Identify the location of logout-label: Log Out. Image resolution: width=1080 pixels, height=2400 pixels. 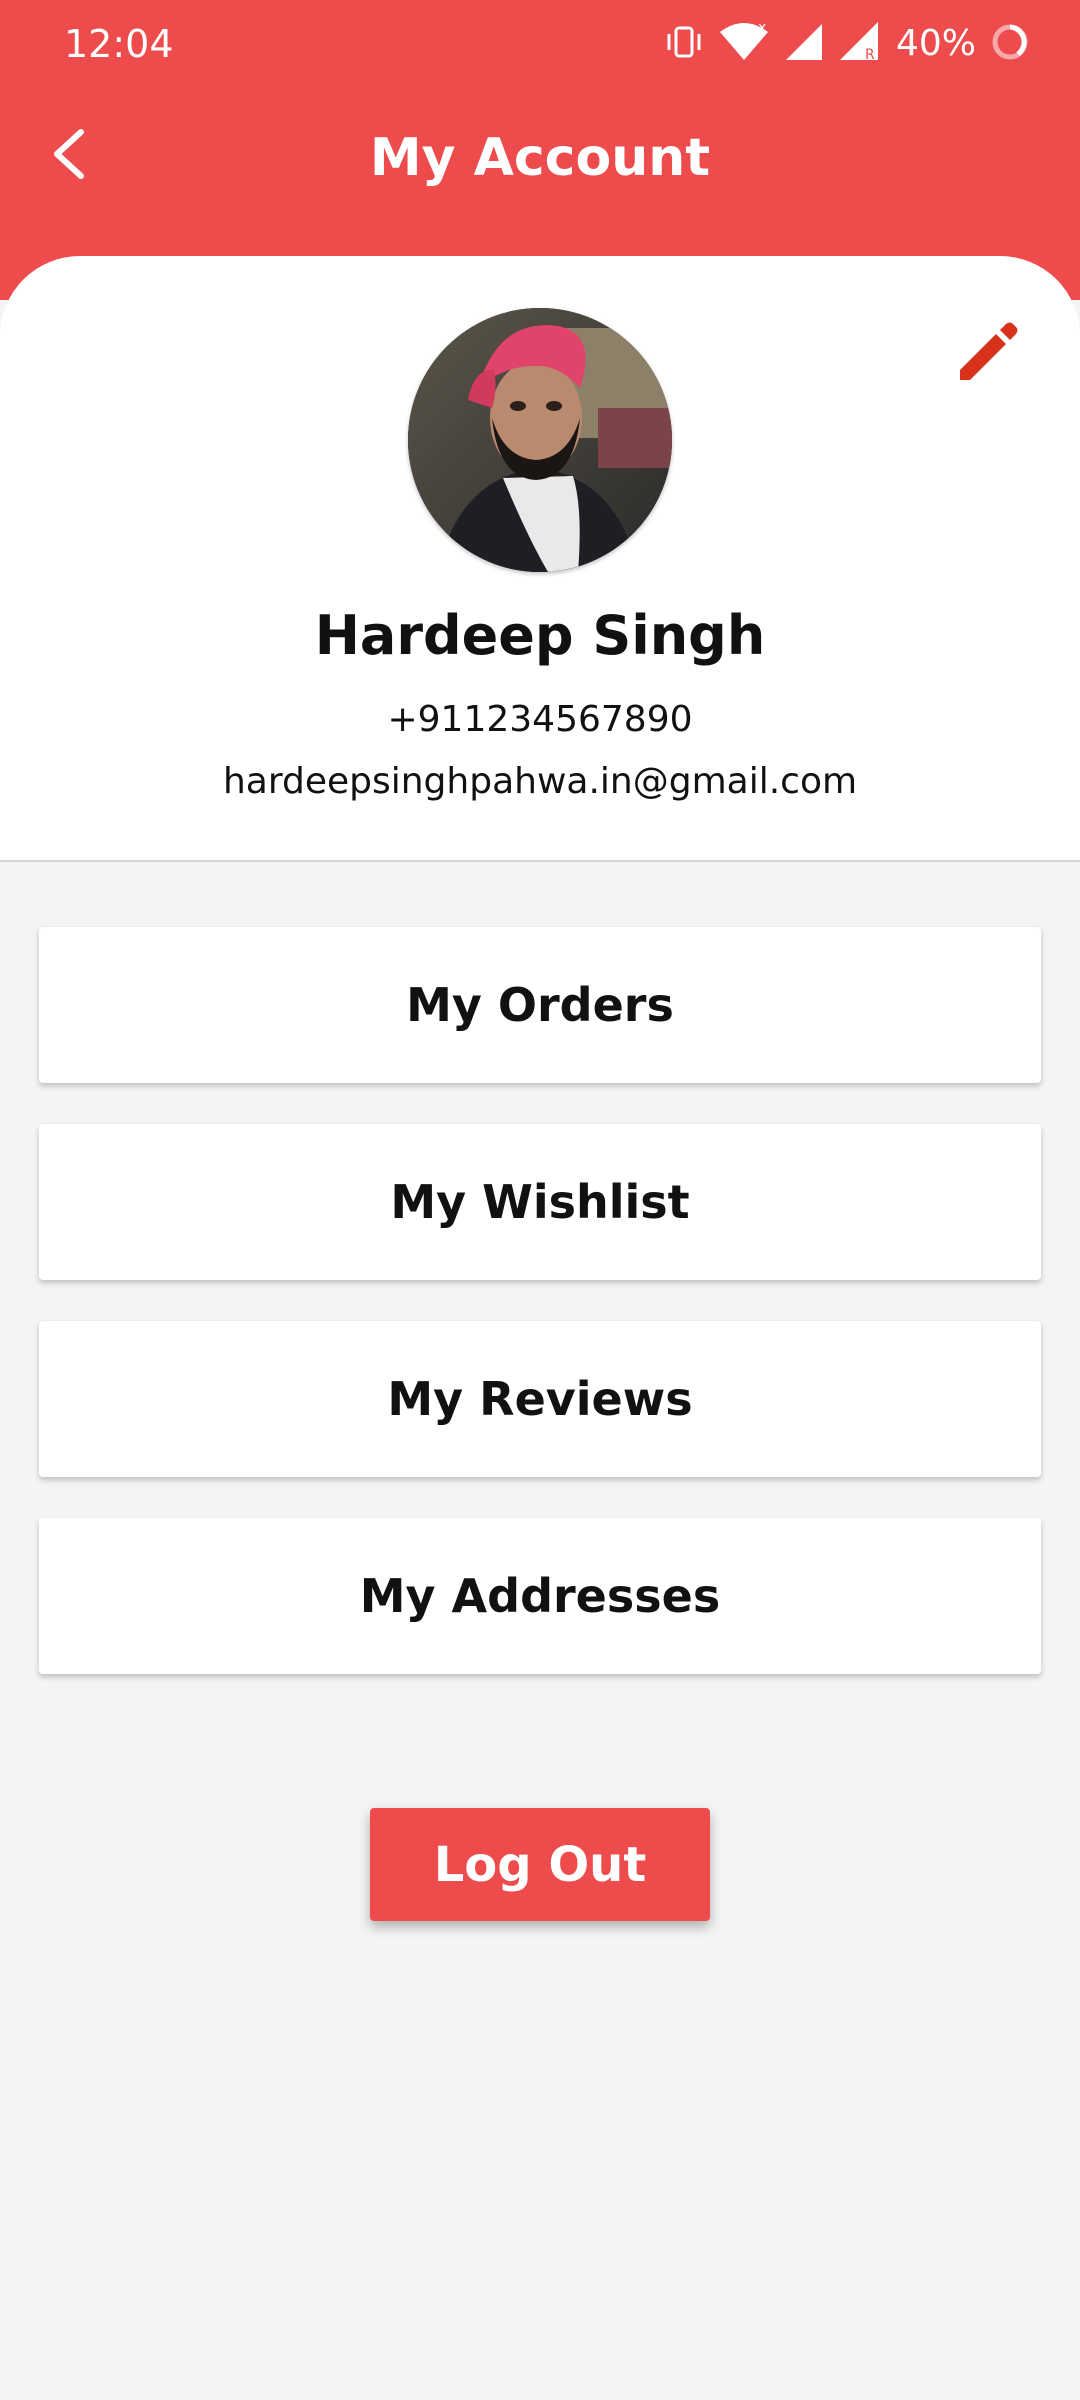
(540, 1864).